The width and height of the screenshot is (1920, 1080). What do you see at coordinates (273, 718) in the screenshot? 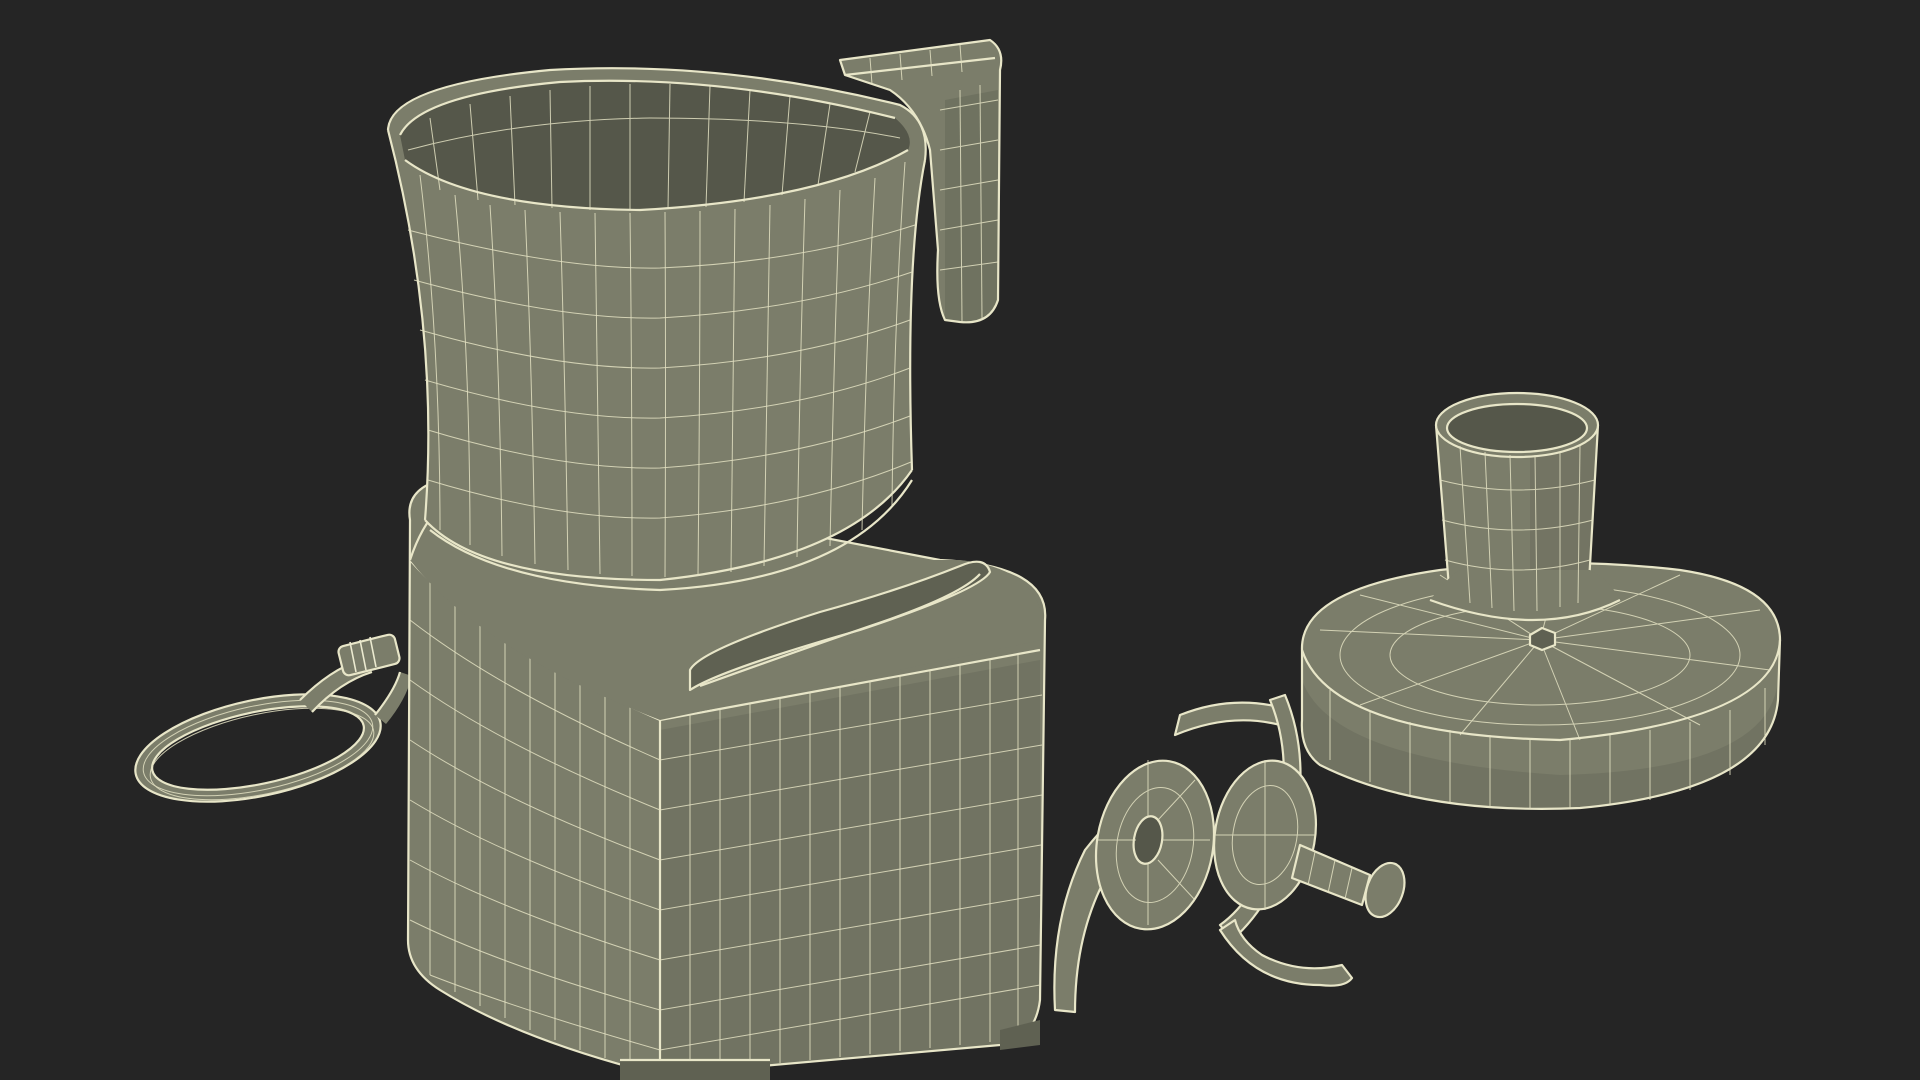
I see `power-cord` at bounding box center [273, 718].